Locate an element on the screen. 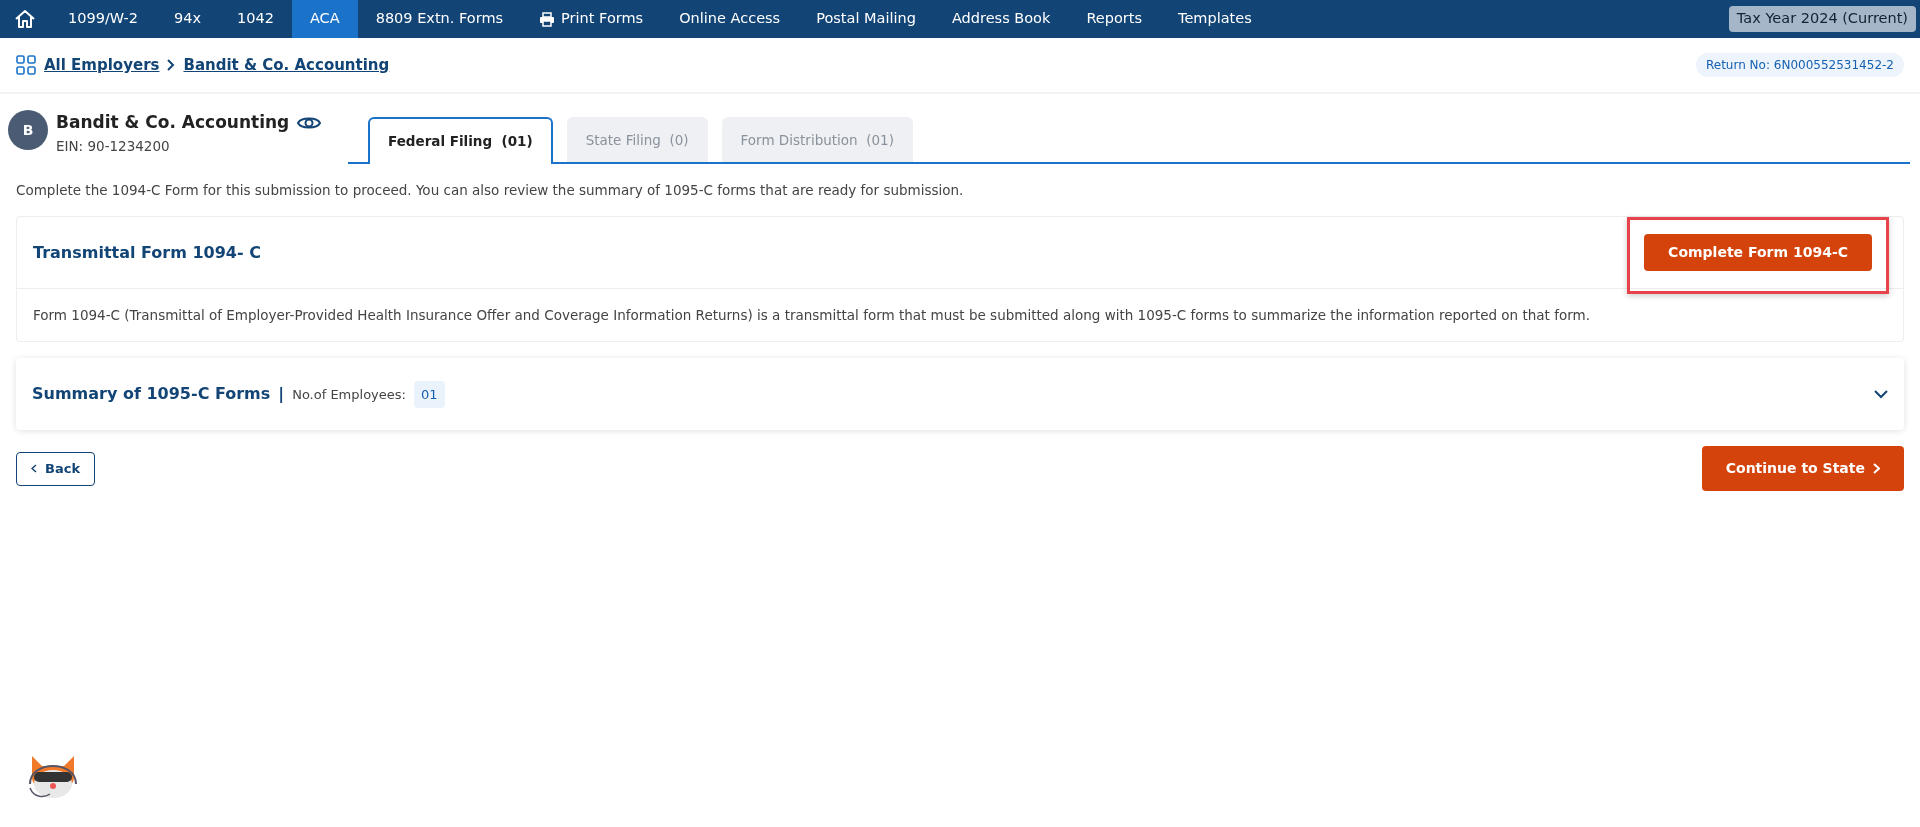  employees-label: No.of Employees: is located at coordinates (349, 394).